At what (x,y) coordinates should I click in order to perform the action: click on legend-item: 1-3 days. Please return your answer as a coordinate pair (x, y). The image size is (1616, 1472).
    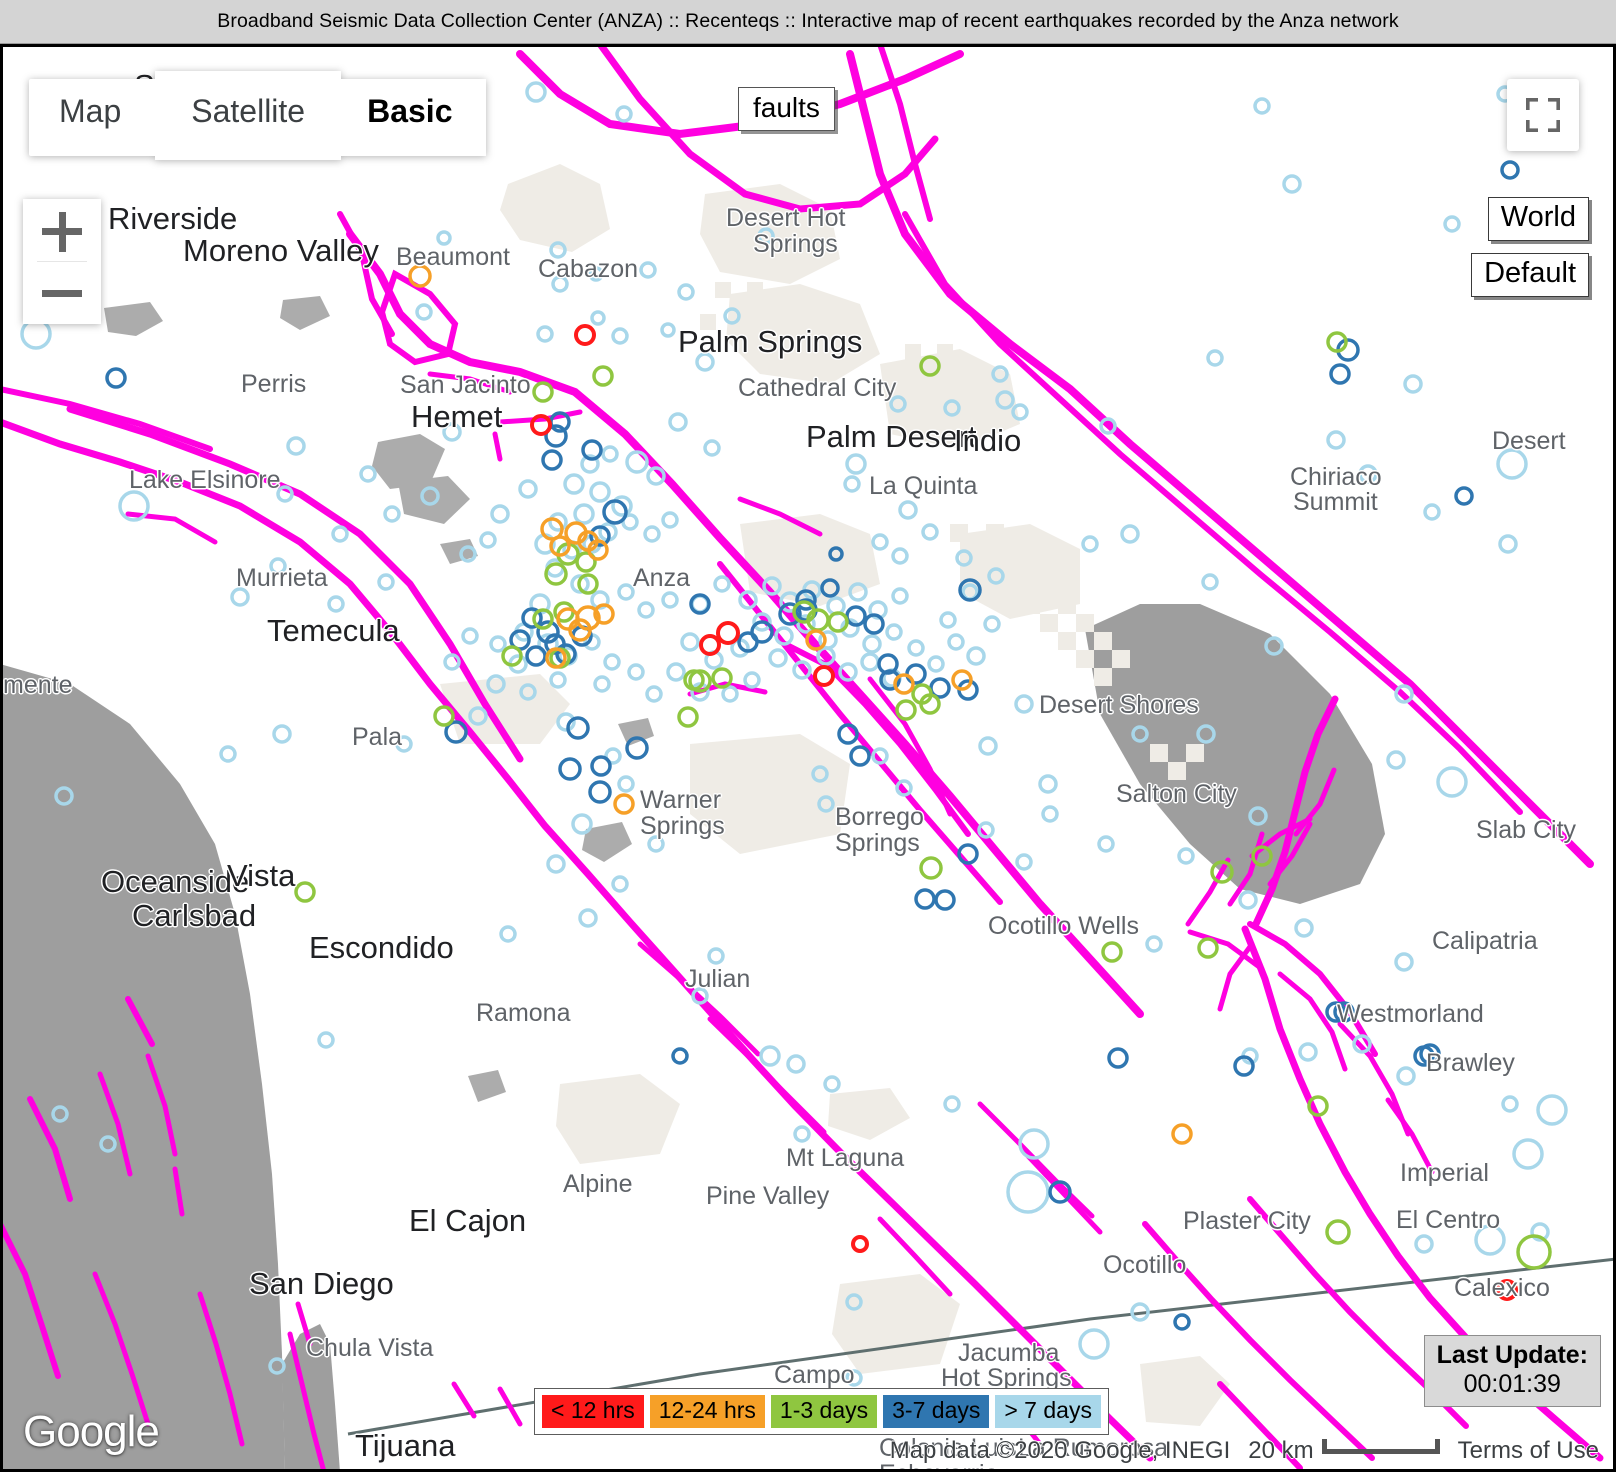
    Looking at the image, I should click on (824, 1411).